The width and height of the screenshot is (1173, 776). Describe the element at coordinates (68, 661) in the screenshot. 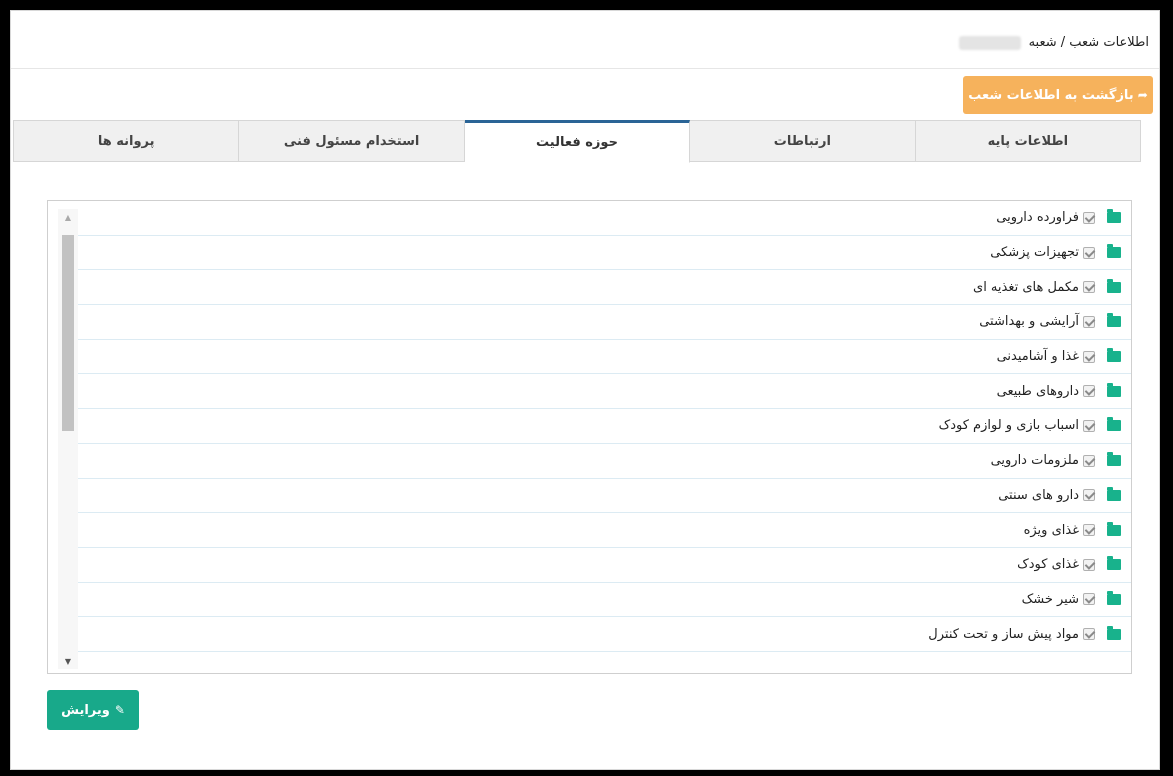

I see `scroll-down-arrow-icon: ▼` at that location.